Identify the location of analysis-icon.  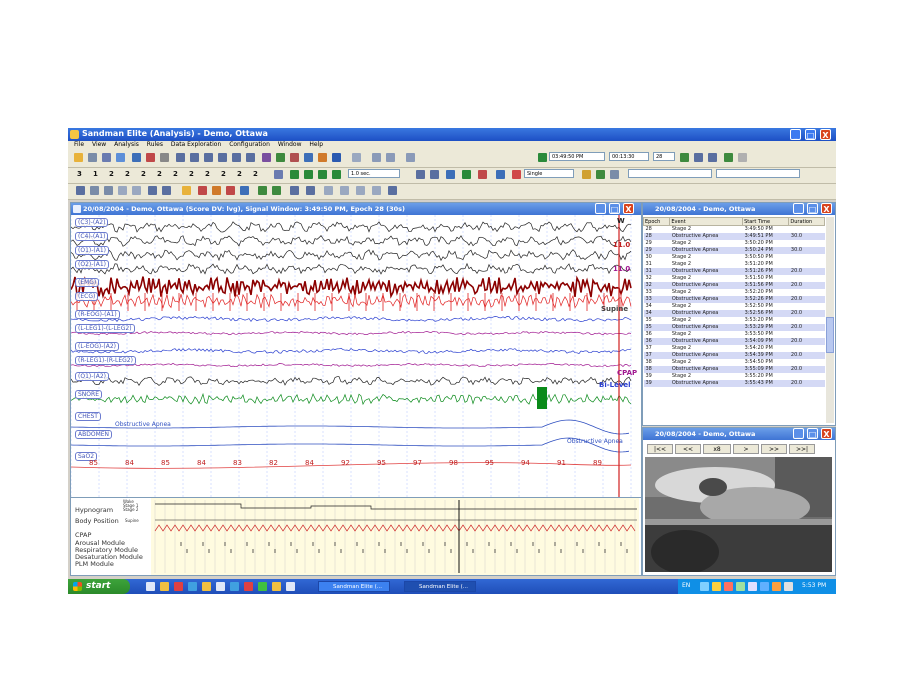
(136, 157).